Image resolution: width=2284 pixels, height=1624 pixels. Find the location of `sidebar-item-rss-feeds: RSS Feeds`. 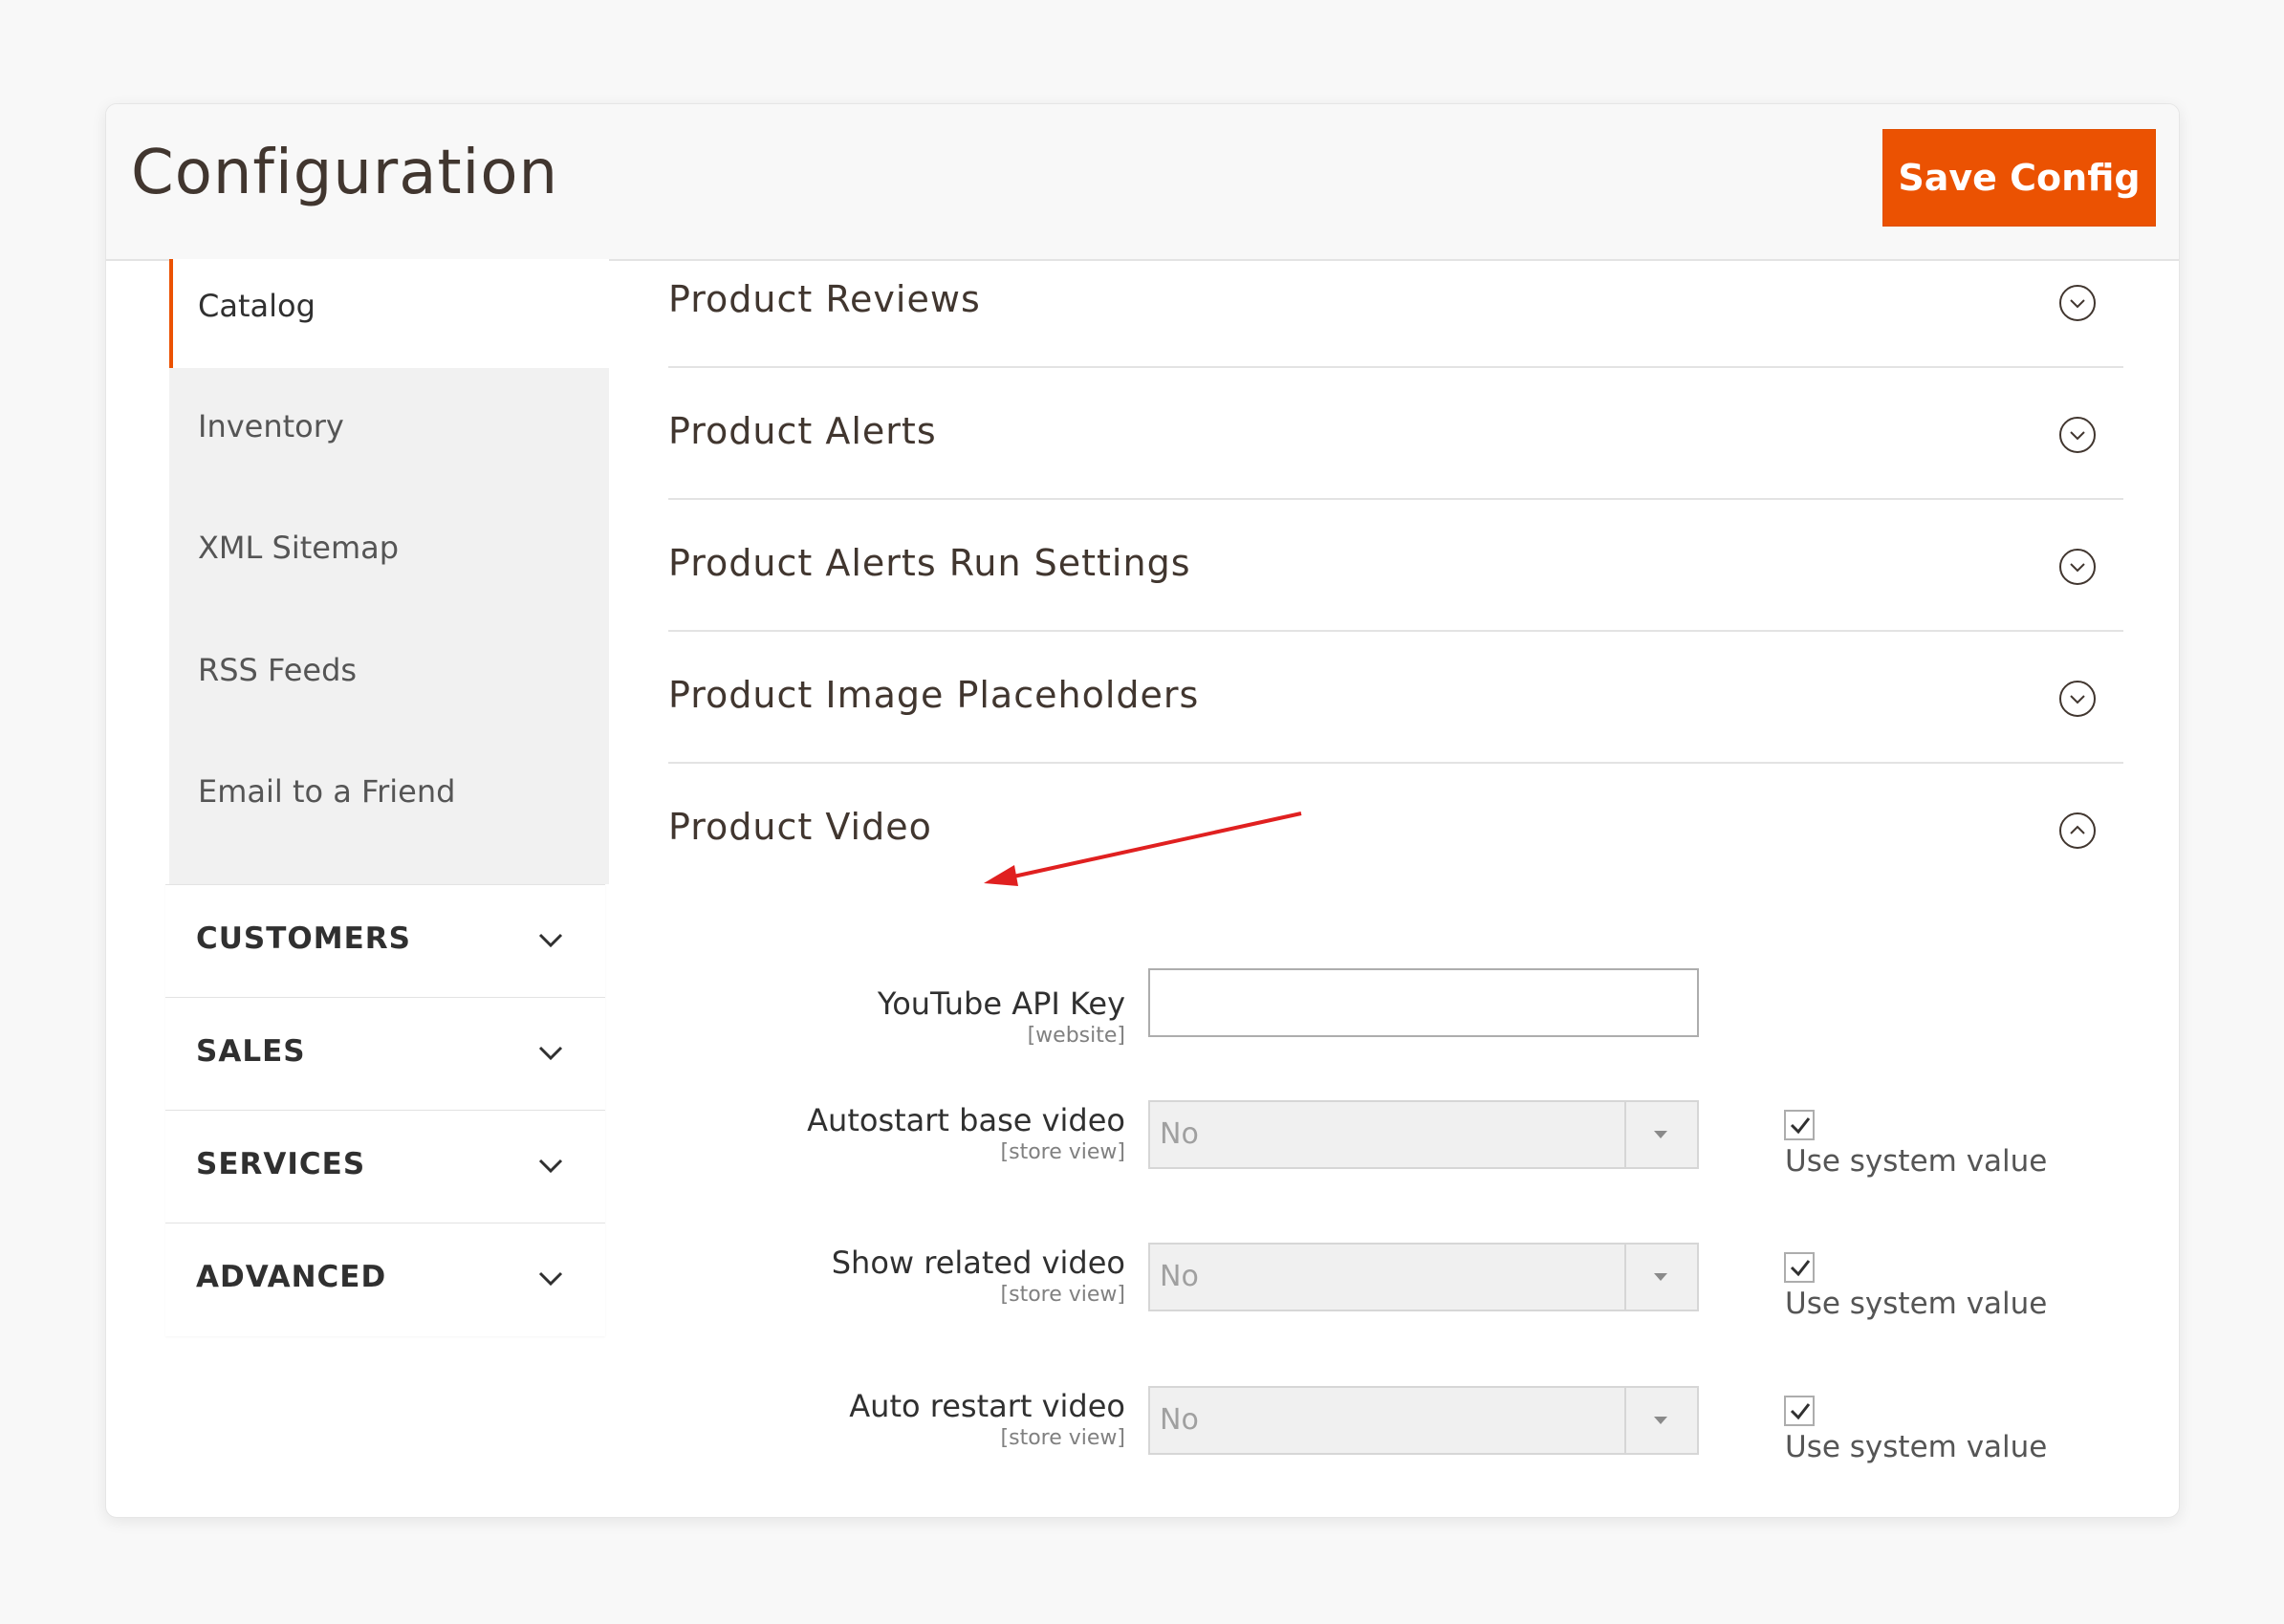

sidebar-item-rss-feeds: RSS Feeds is located at coordinates (277, 670).